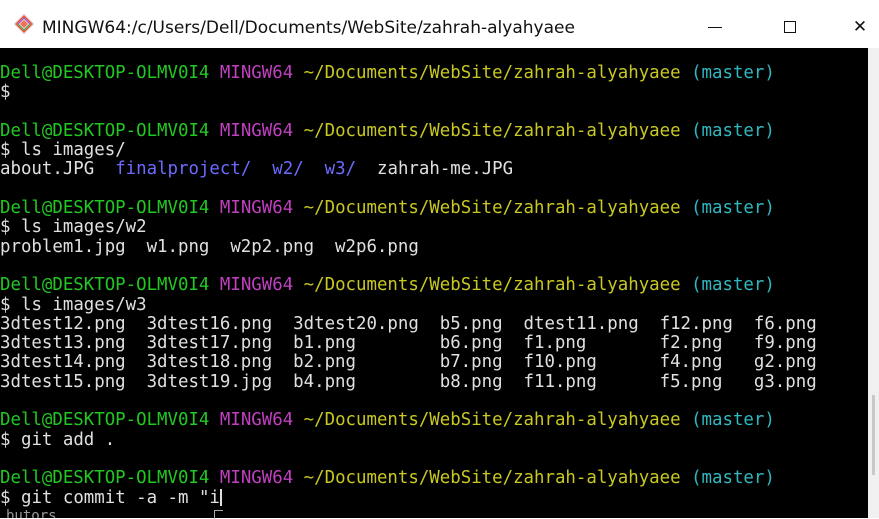 The height and width of the screenshot is (519, 879). I want to click on directory-entry: w2/, so click(288, 169).